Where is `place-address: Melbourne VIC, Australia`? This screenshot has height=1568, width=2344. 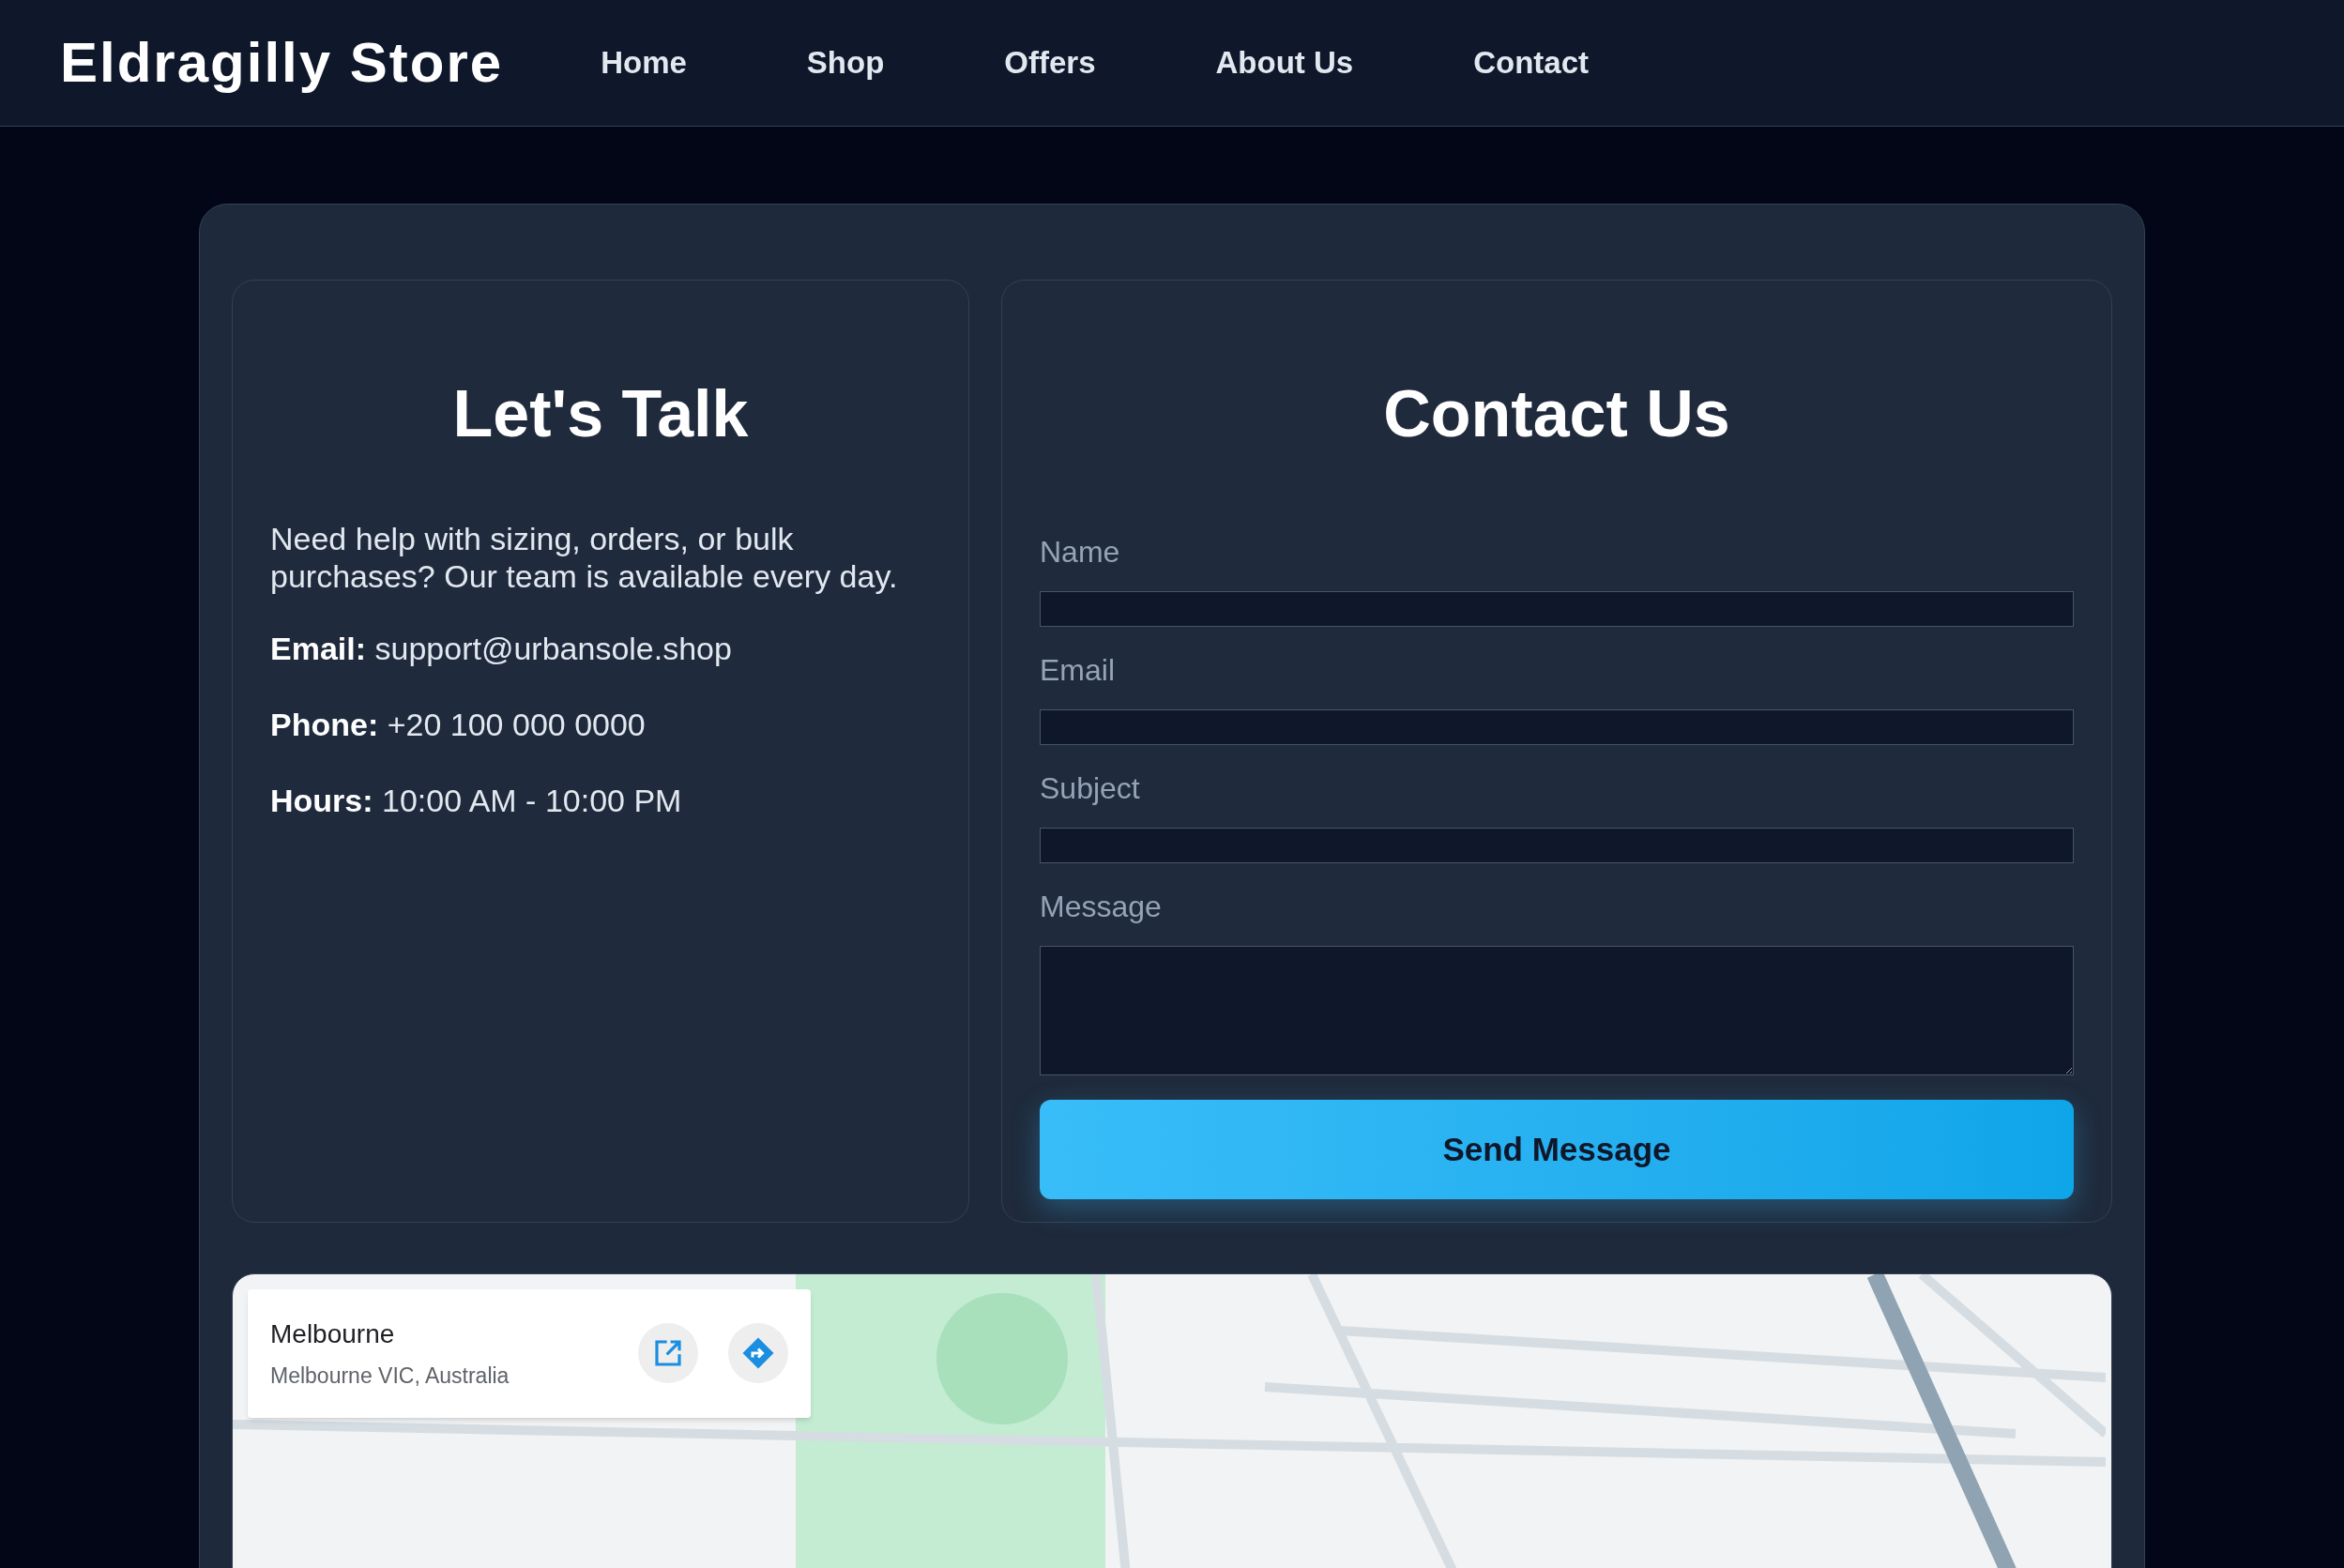 place-address: Melbourne VIC, Australia is located at coordinates (390, 1376).